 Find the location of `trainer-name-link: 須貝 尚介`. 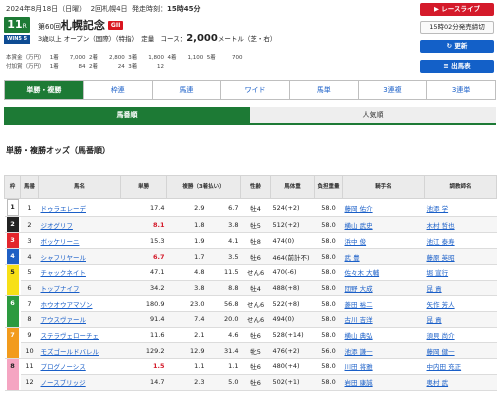

trainer-name-link: 須貝 尚介 is located at coordinates (460, 335).